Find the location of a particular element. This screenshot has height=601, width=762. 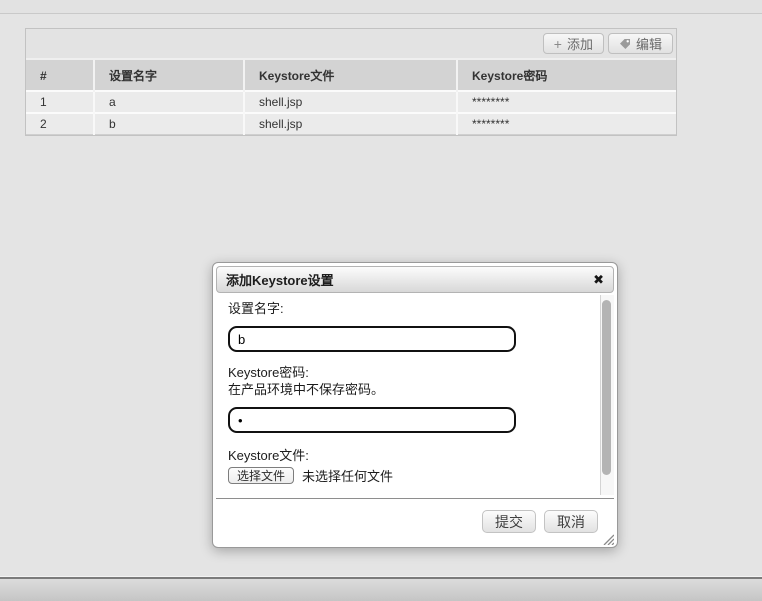

close-icon: ✖ is located at coordinates (598, 279).